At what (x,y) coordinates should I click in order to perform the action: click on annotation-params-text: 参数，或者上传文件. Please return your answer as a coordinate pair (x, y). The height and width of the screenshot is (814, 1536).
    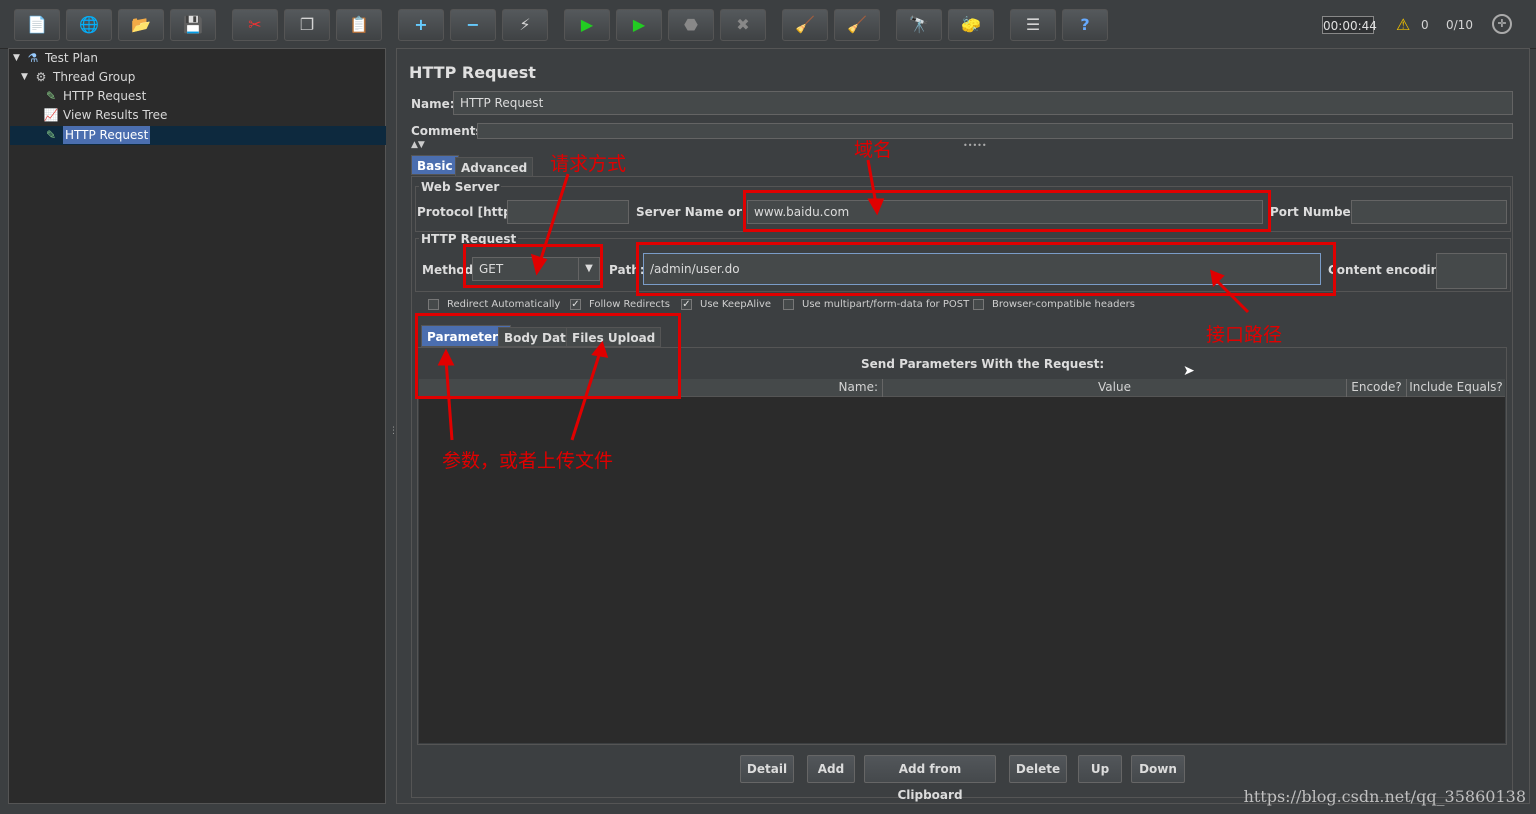
    Looking at the image, I should click on (528, 461).